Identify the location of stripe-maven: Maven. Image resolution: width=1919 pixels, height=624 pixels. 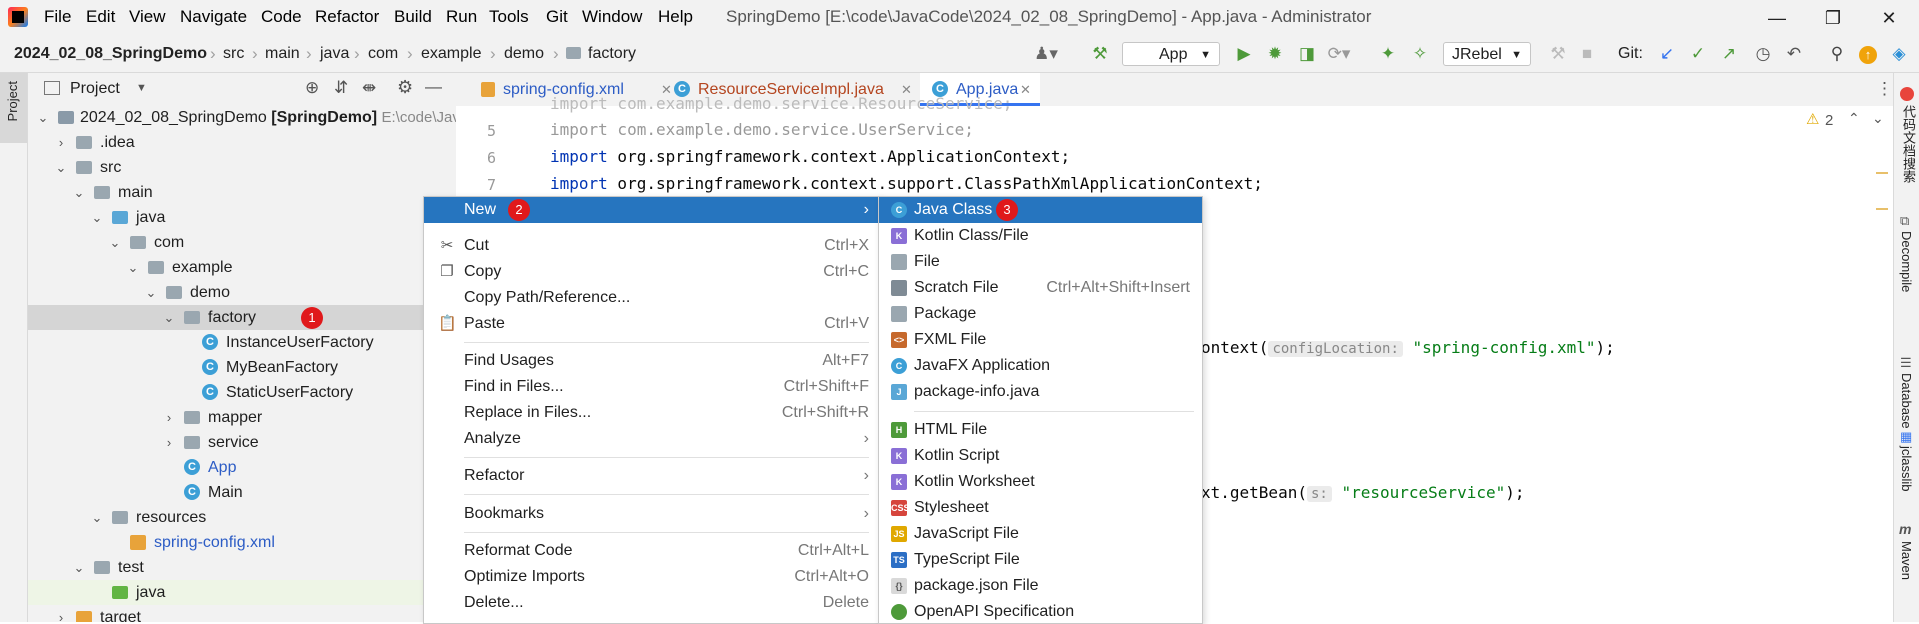
(1906, 560).